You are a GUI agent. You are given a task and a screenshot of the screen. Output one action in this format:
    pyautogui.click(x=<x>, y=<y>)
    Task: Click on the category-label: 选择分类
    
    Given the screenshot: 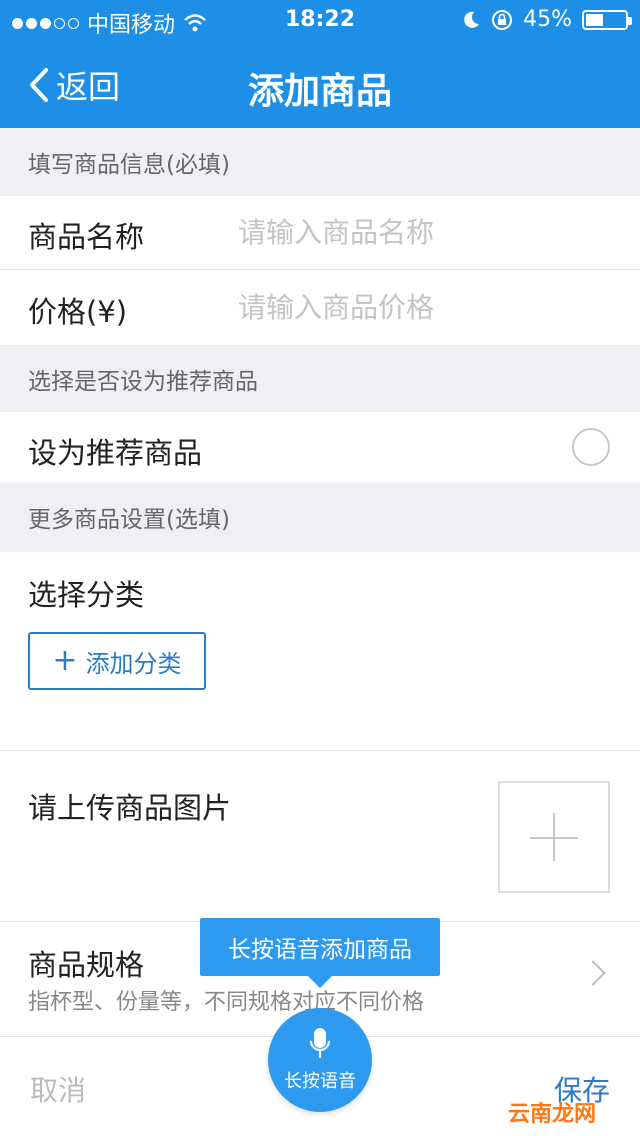 What is the action you would take?
    pyautogui.click(x=86, y=595)
    